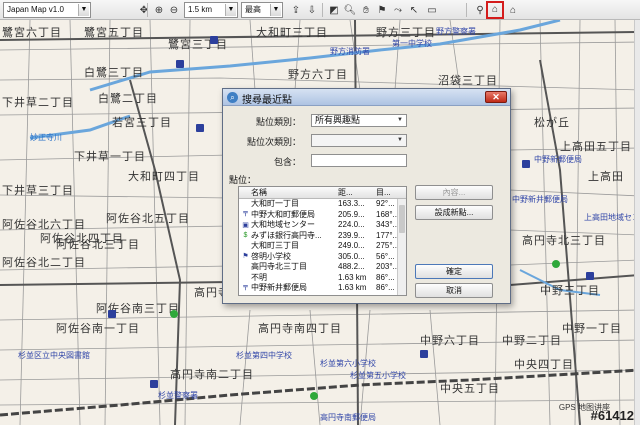 The width and height of the screenshot is (640, 425). What do you see at coordinates (245, 288) in the screenshot?
I see `post-office-icon: 〒` at bounding box center [245, 288].